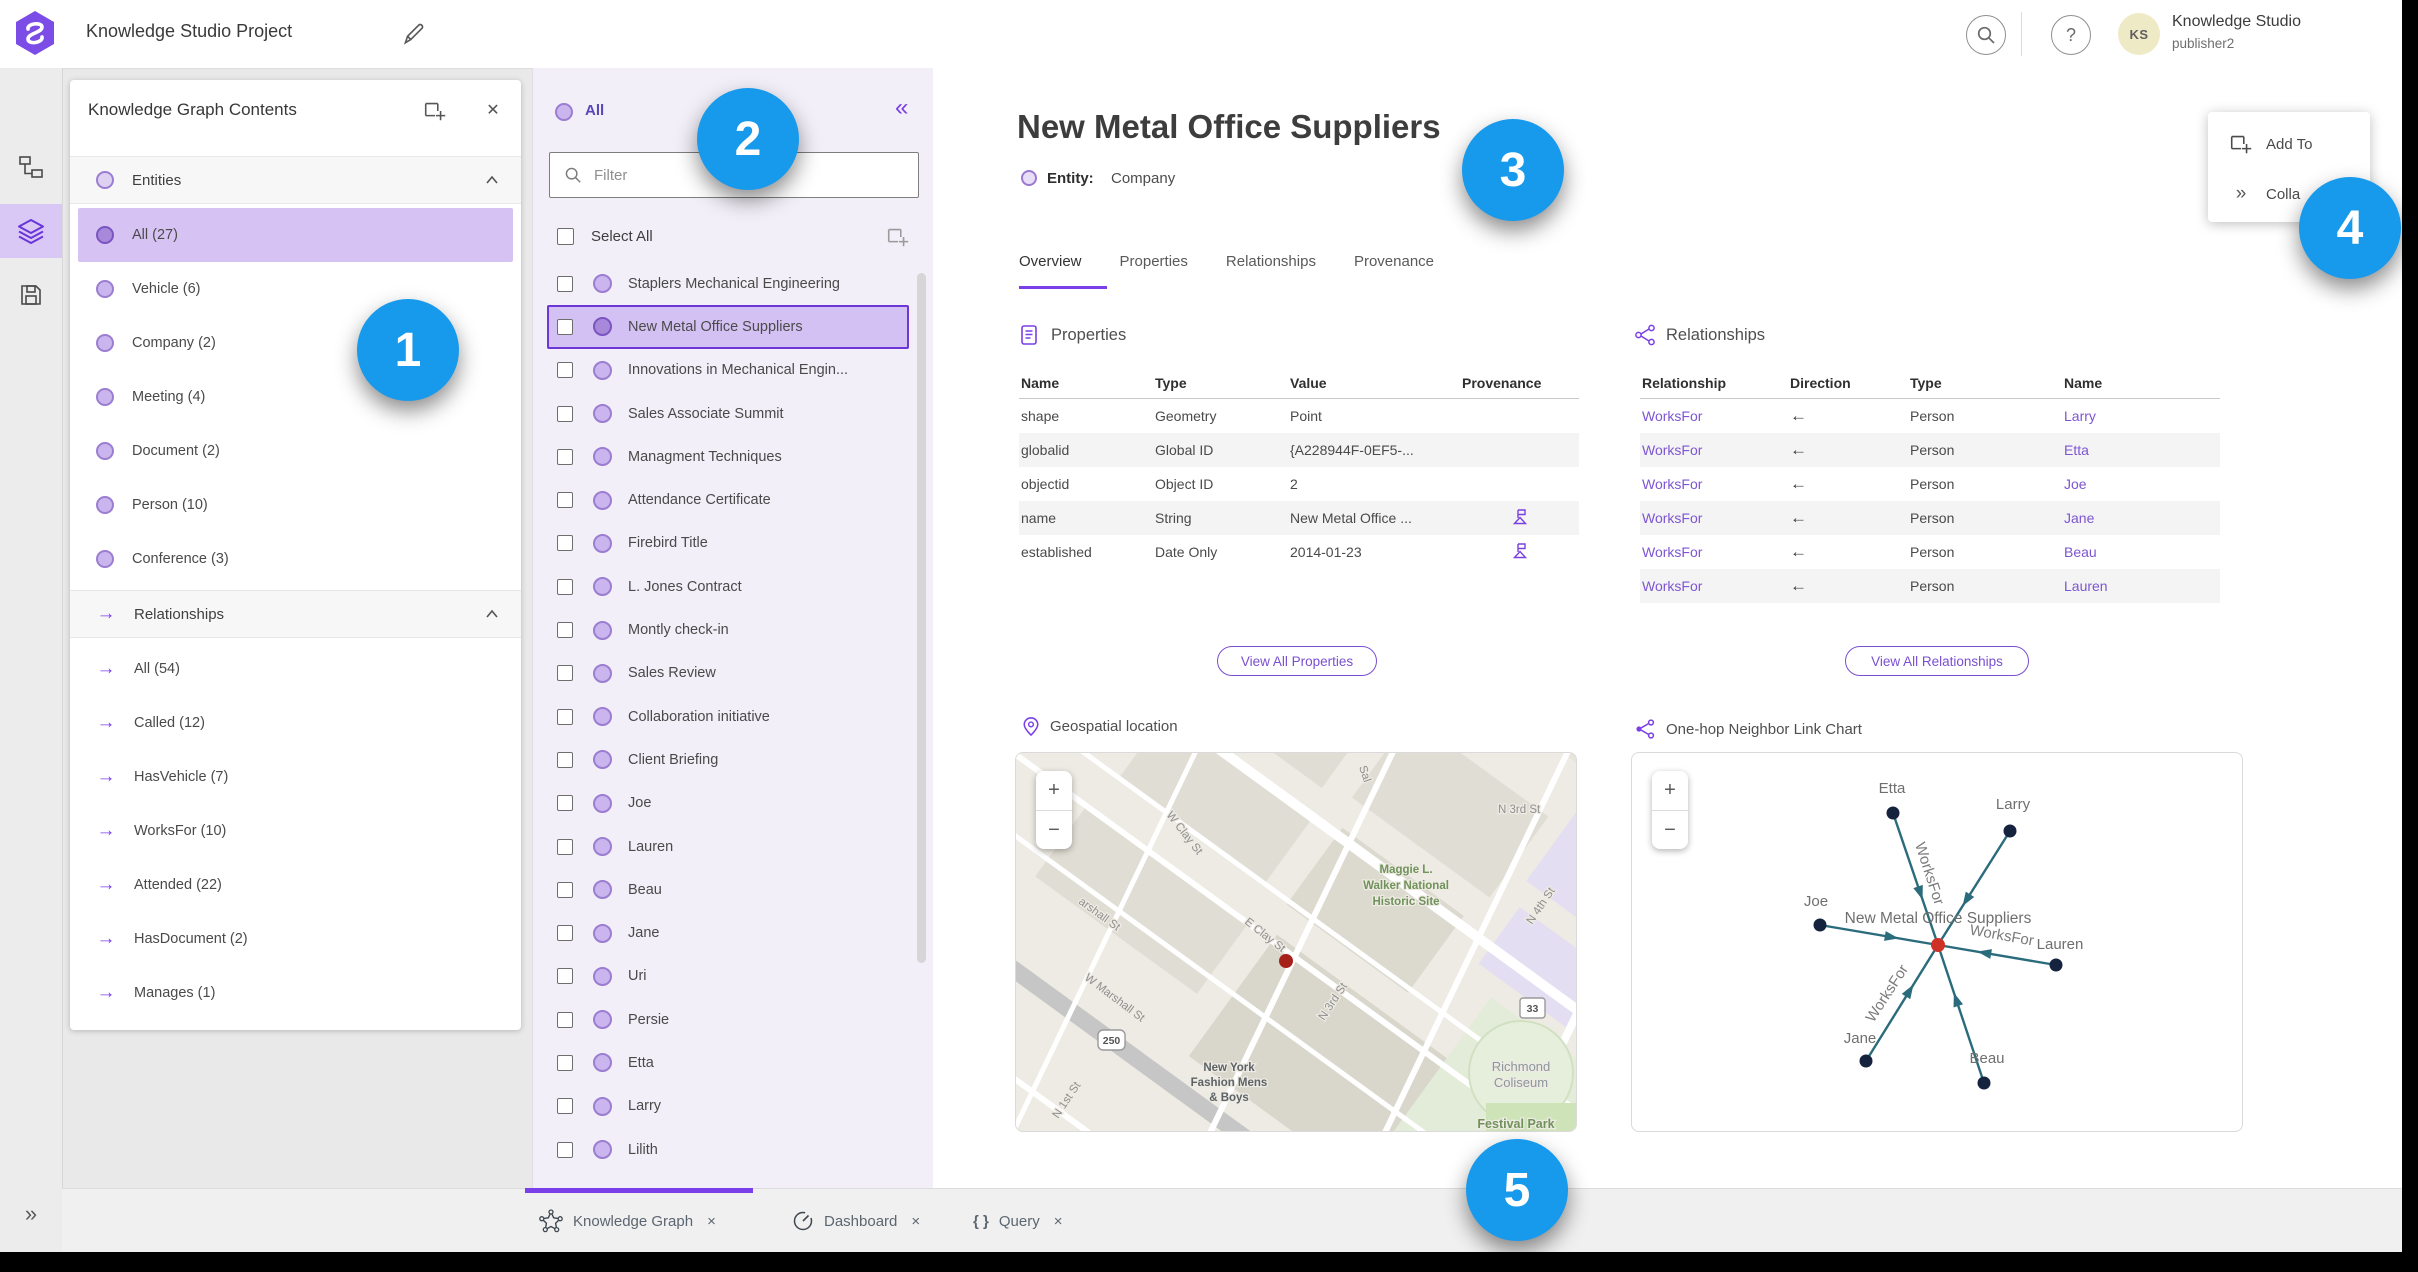 The image size is (2418, 1272). I want to click on list-item: Attendance Certificate, so click(728, 499).